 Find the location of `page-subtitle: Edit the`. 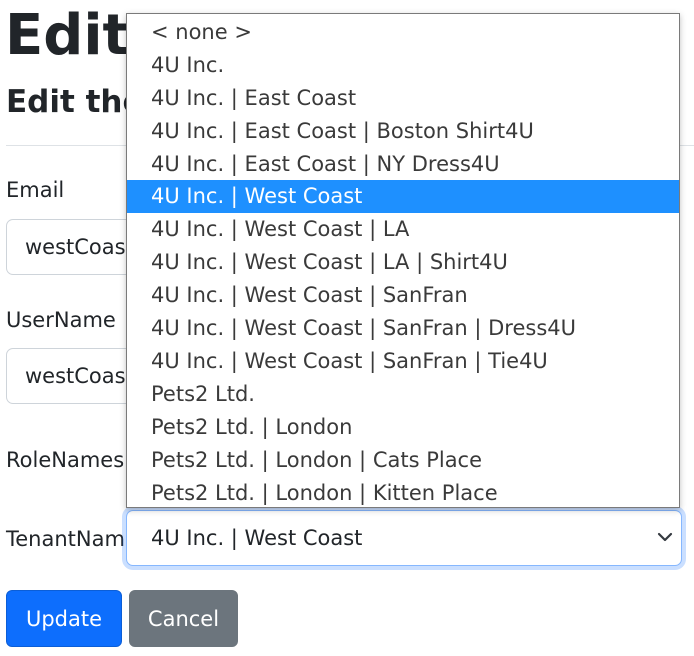

page-subtitle: Edit the is located at coordinates (75, 102).